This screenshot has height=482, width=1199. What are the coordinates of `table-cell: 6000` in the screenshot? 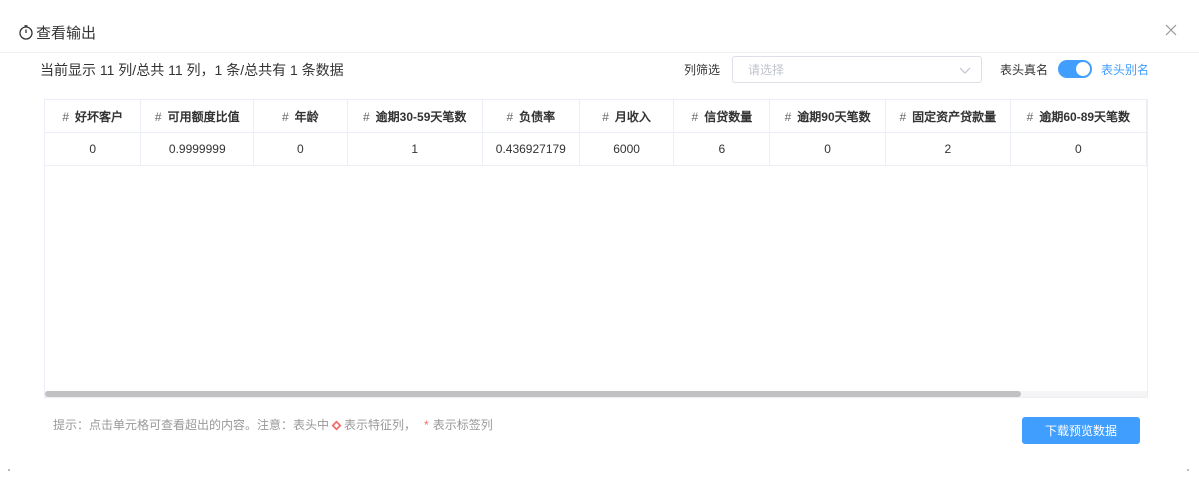 It's located at (627, 149).